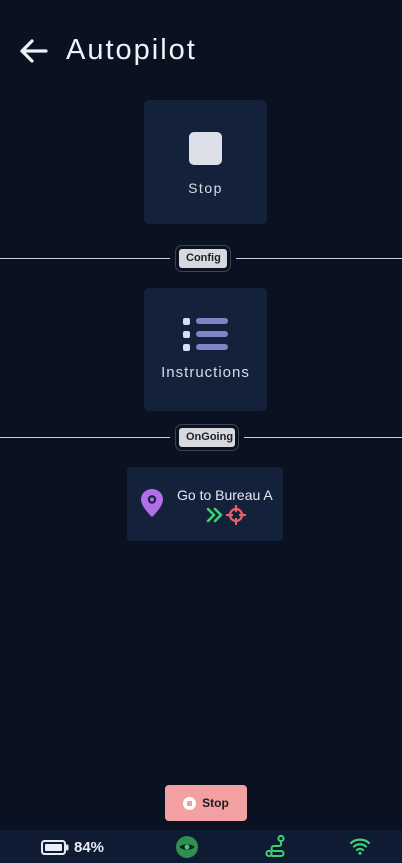 This screenshot has height=863, width=402. What do you see at coordinates (276, 846) in the screenshot?
I see `route-icon` at bounding box center [276, 846].